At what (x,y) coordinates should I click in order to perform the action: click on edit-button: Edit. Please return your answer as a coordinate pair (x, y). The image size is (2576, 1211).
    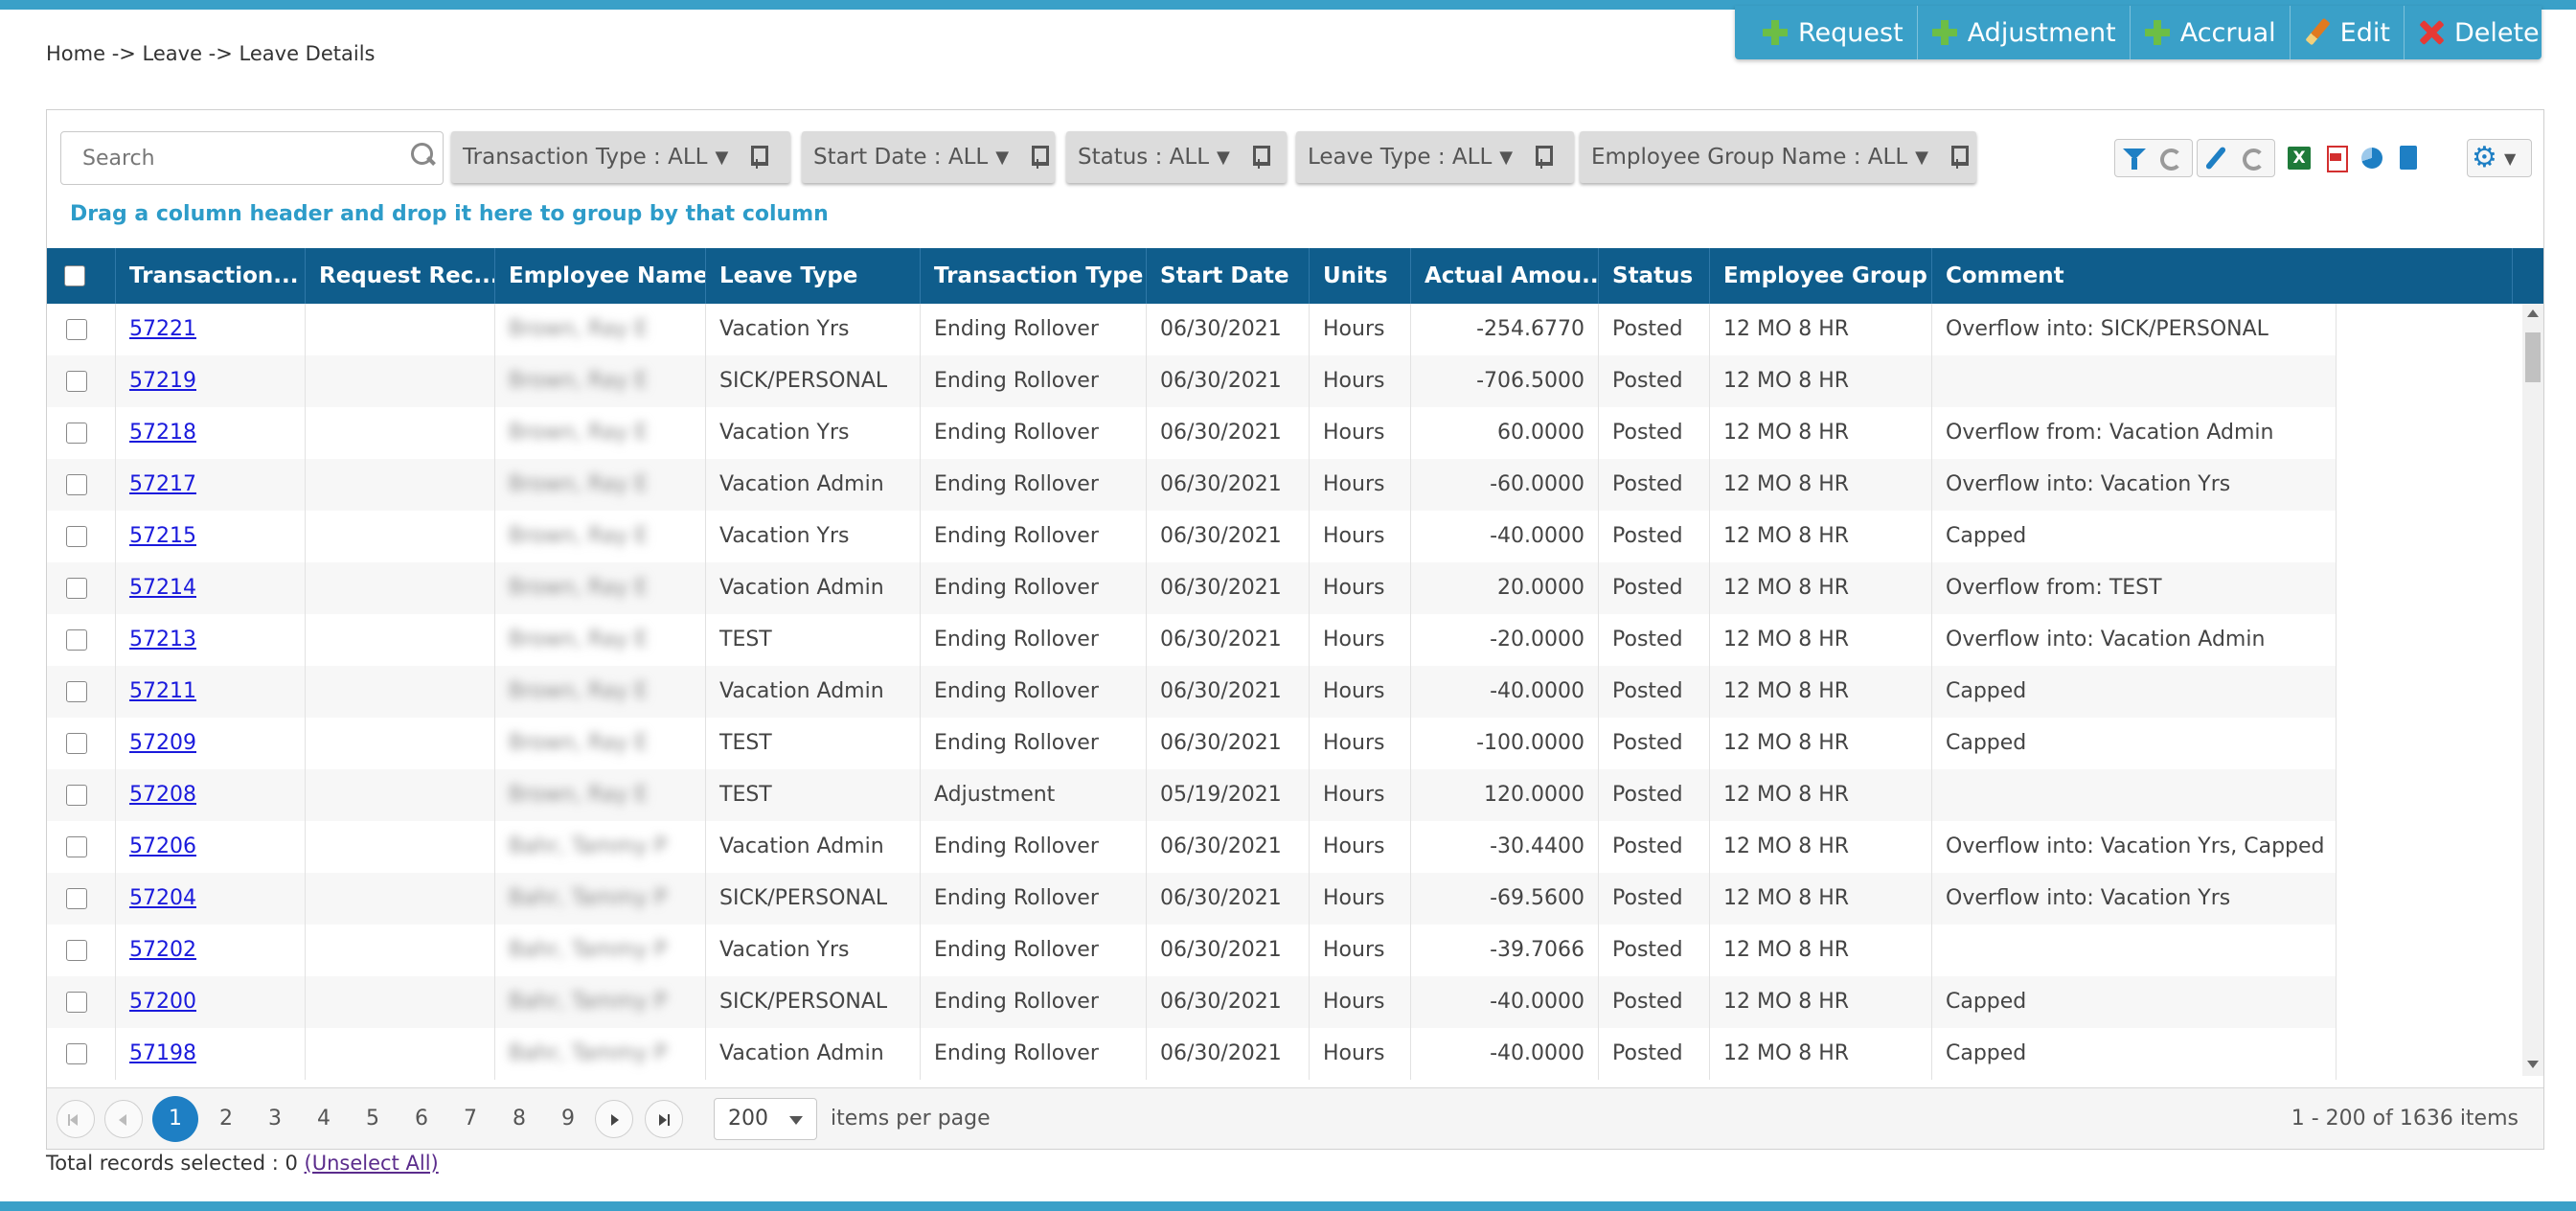
    Looking at the image, I should click on (2348, 32).